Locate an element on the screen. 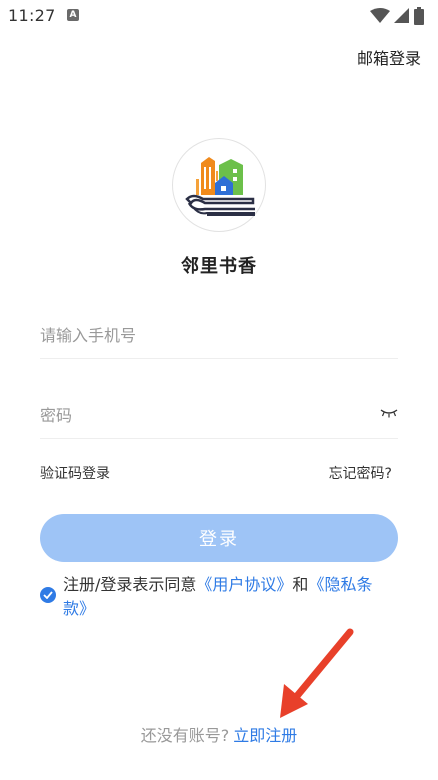 Image resolution: width=438 pixels, height=780 pixels. battery-icon is located at coordinates (419, 16).